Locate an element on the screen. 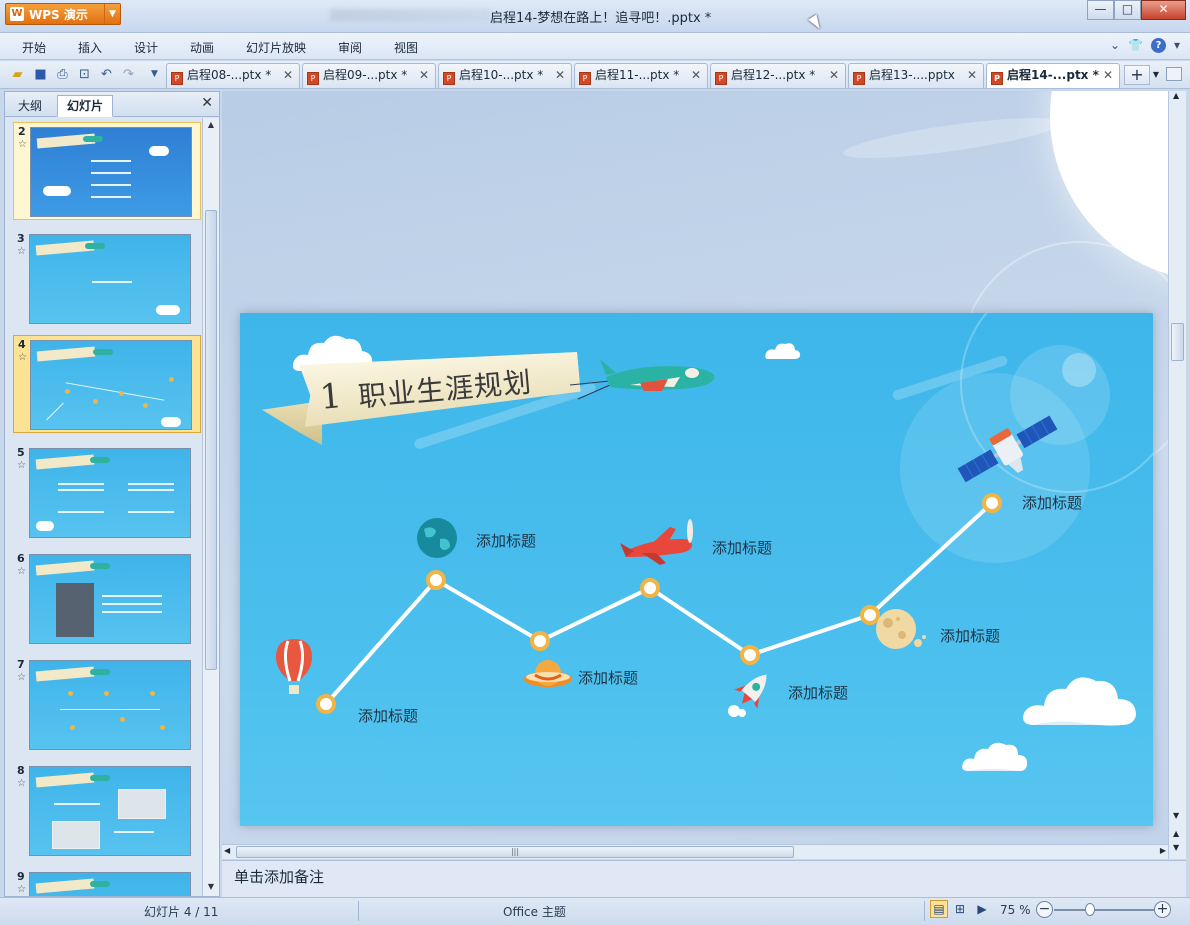  tab-slides: 幻灯片 is located at coordinates (85, 106).